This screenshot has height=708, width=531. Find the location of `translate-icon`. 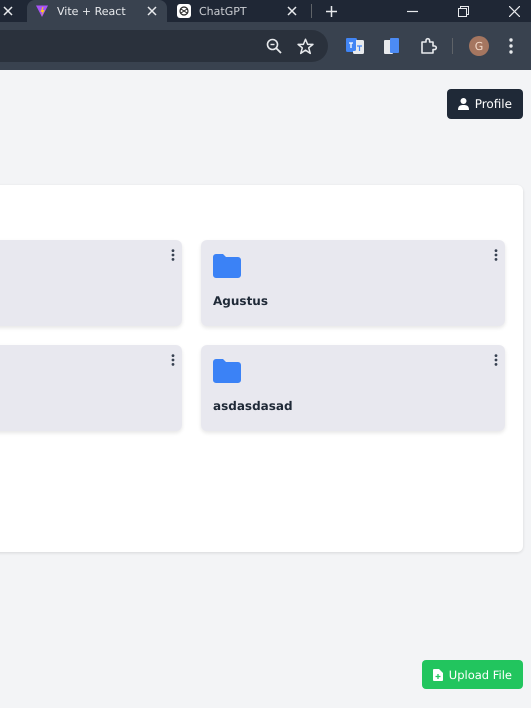

translate-icon is located at coordinates (355, 46).